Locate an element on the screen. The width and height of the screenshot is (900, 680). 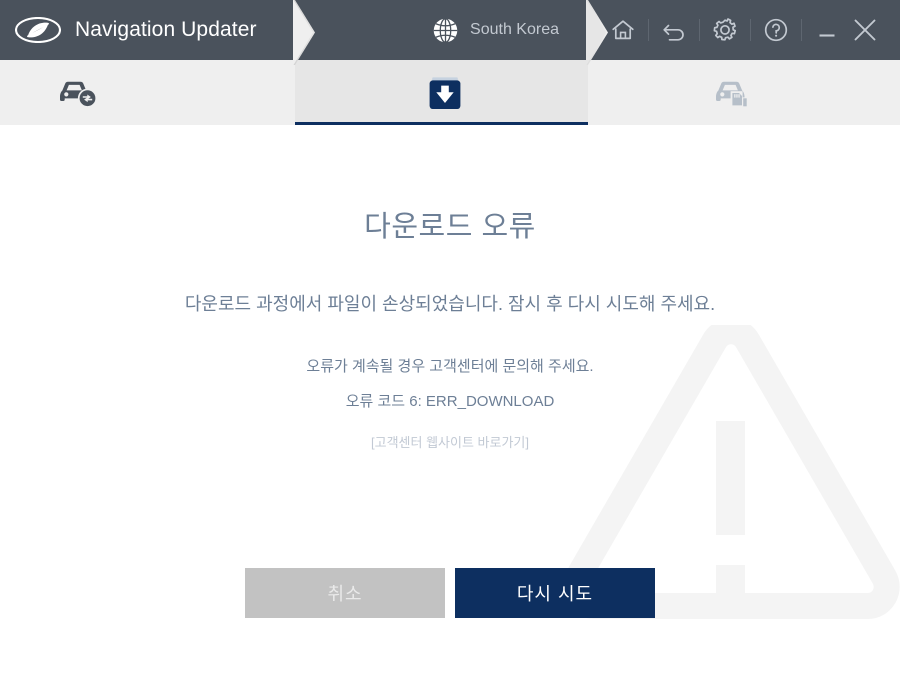
step-vehicle-check is located at coordinates (147, 92).